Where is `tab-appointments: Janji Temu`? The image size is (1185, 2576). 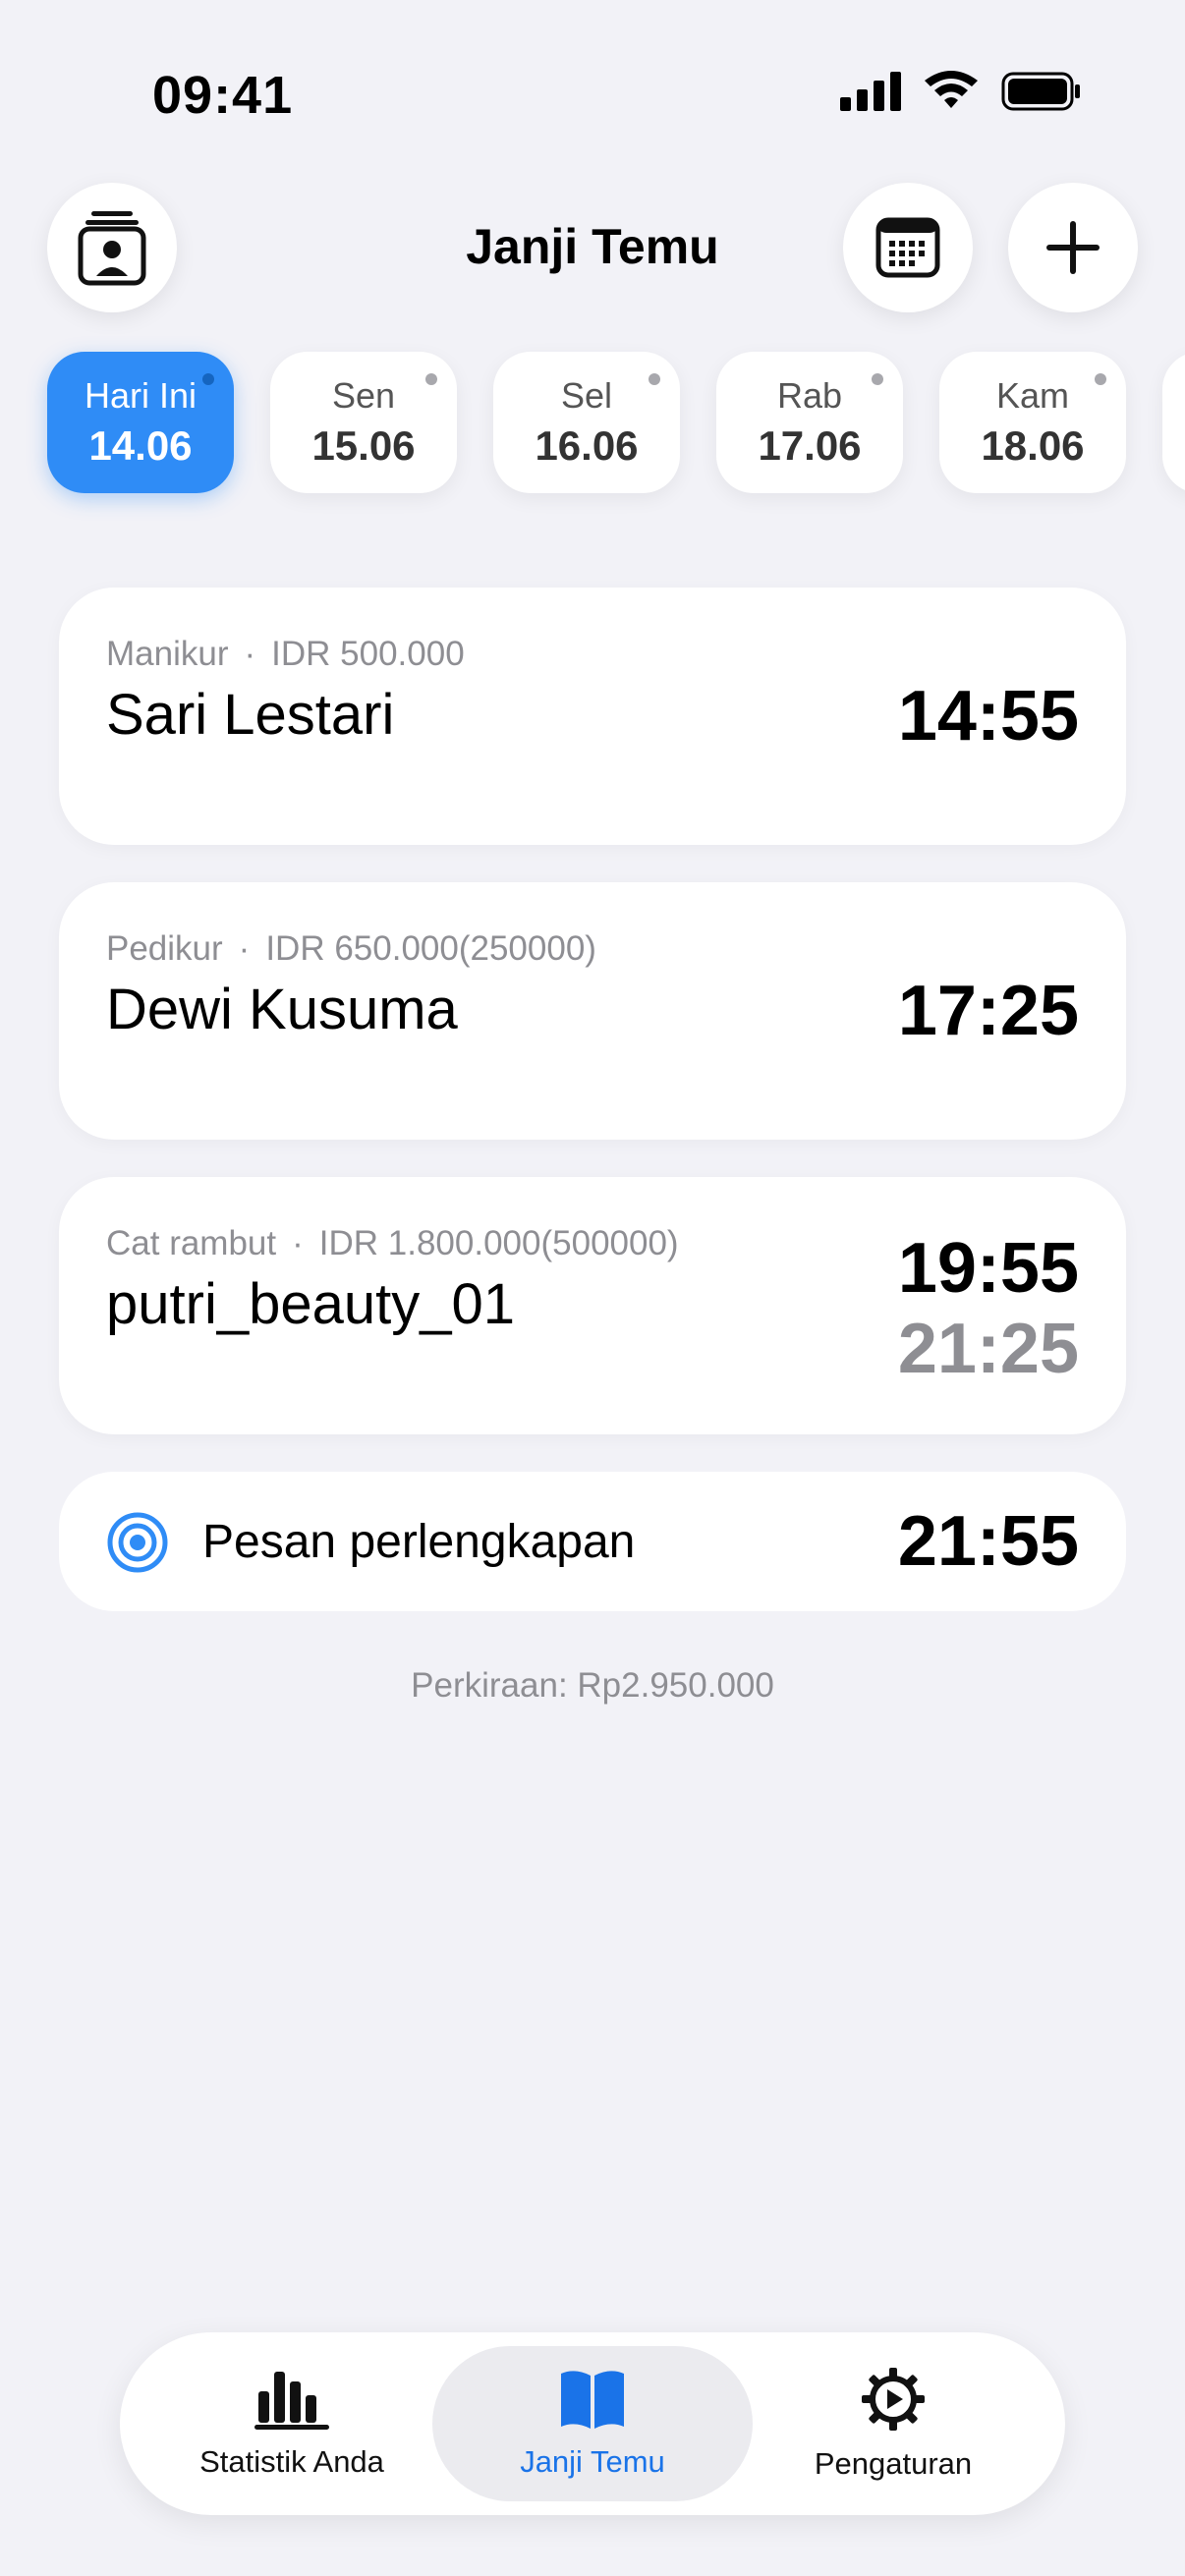
tab-appointments: Janji Temu is located at coordinates (592, 2423).